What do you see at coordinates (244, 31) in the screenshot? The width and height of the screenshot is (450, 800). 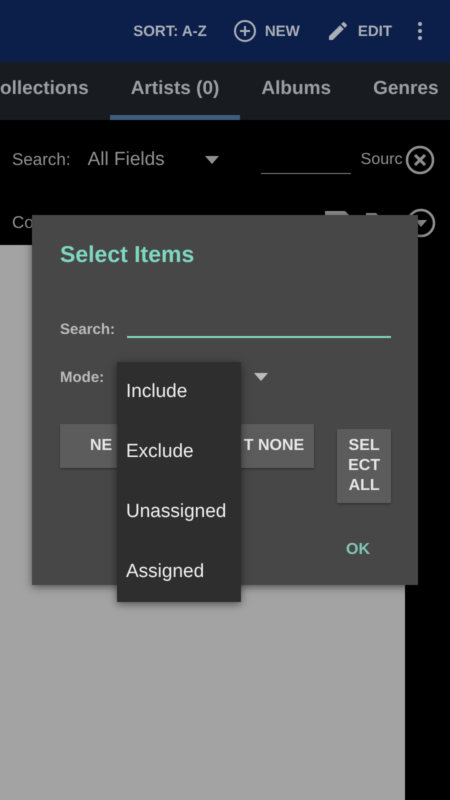 I see `add-circle-icon` at bounding box center [244, 31].